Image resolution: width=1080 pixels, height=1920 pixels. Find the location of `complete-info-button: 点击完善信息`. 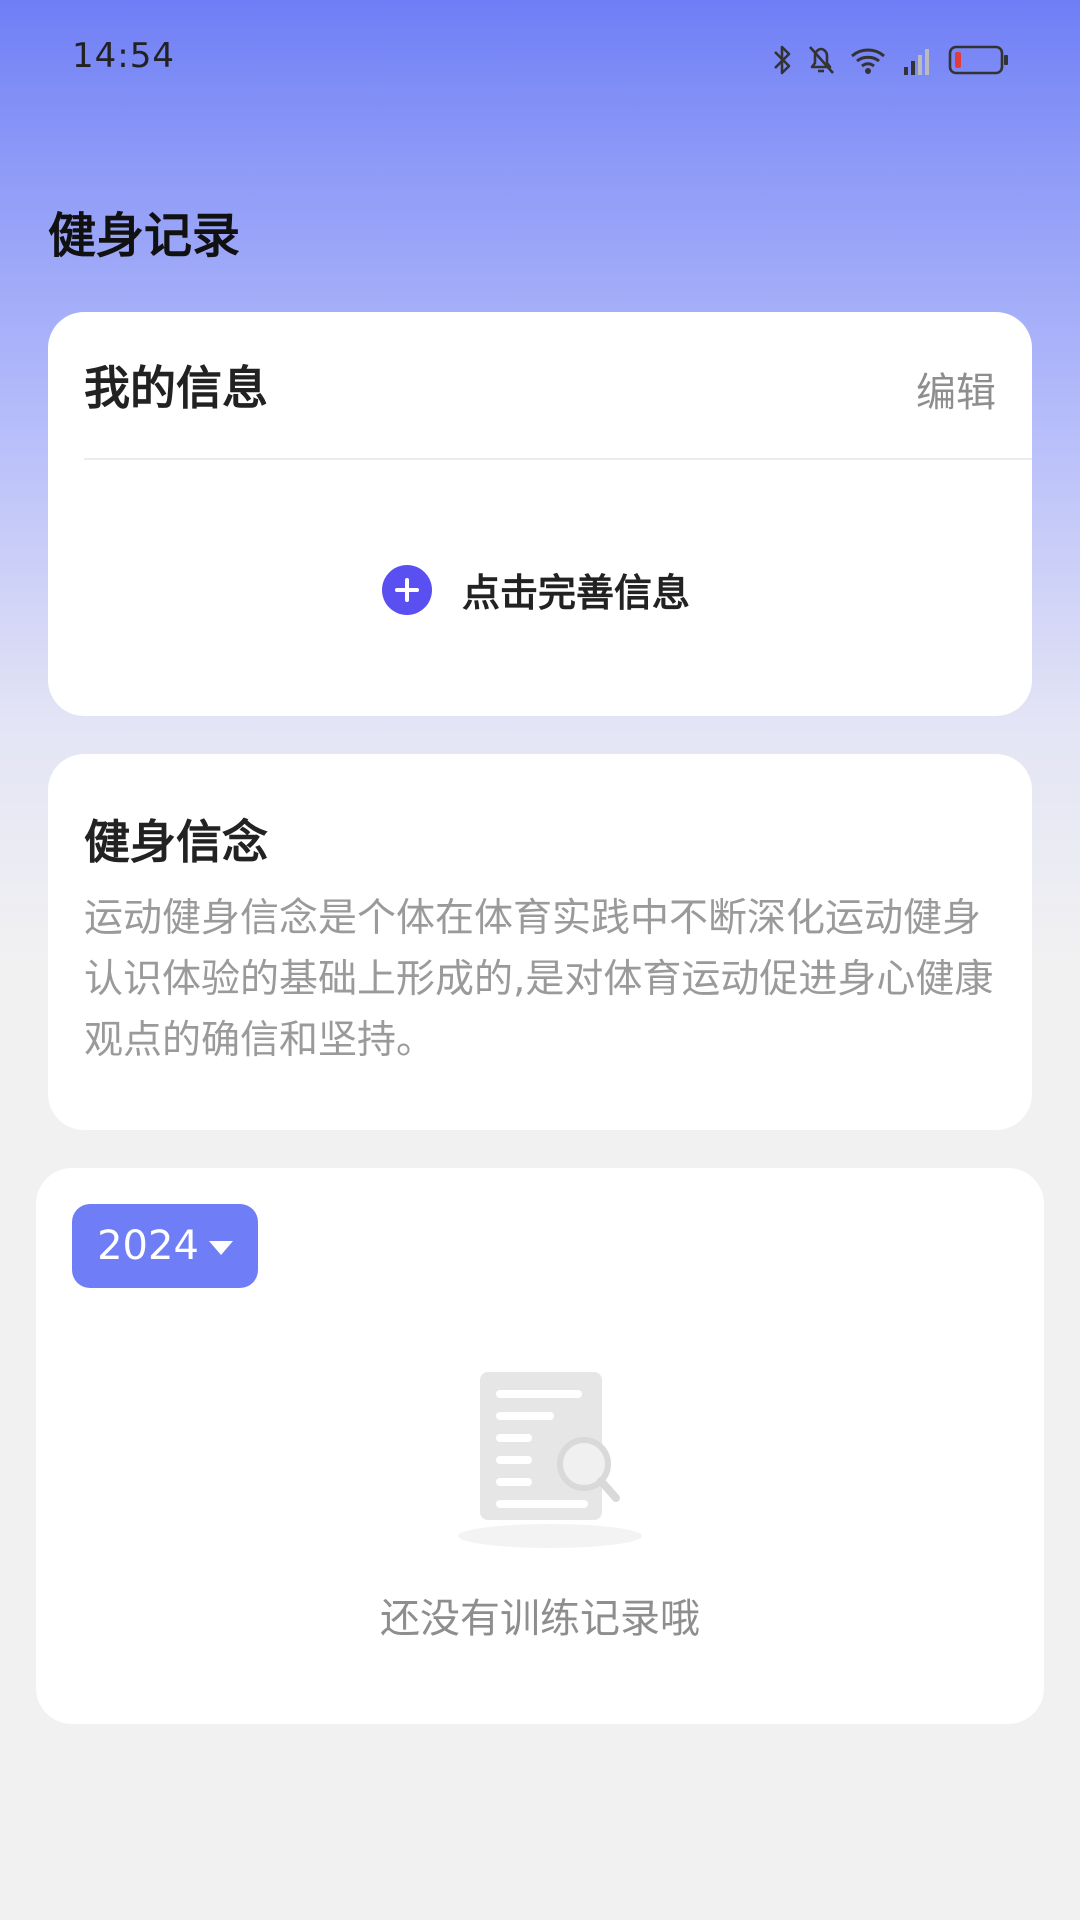

complete-info-button: 点击完善信息 is located at coordinates (536, 589).